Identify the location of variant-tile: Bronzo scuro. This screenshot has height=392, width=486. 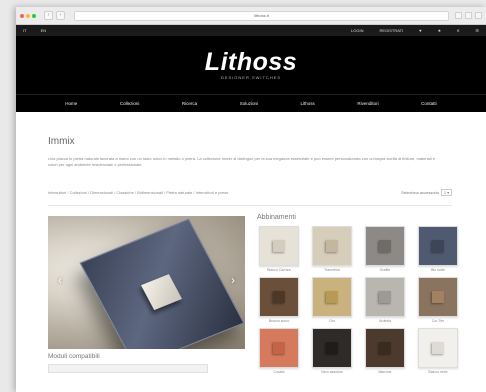
(279, 300).